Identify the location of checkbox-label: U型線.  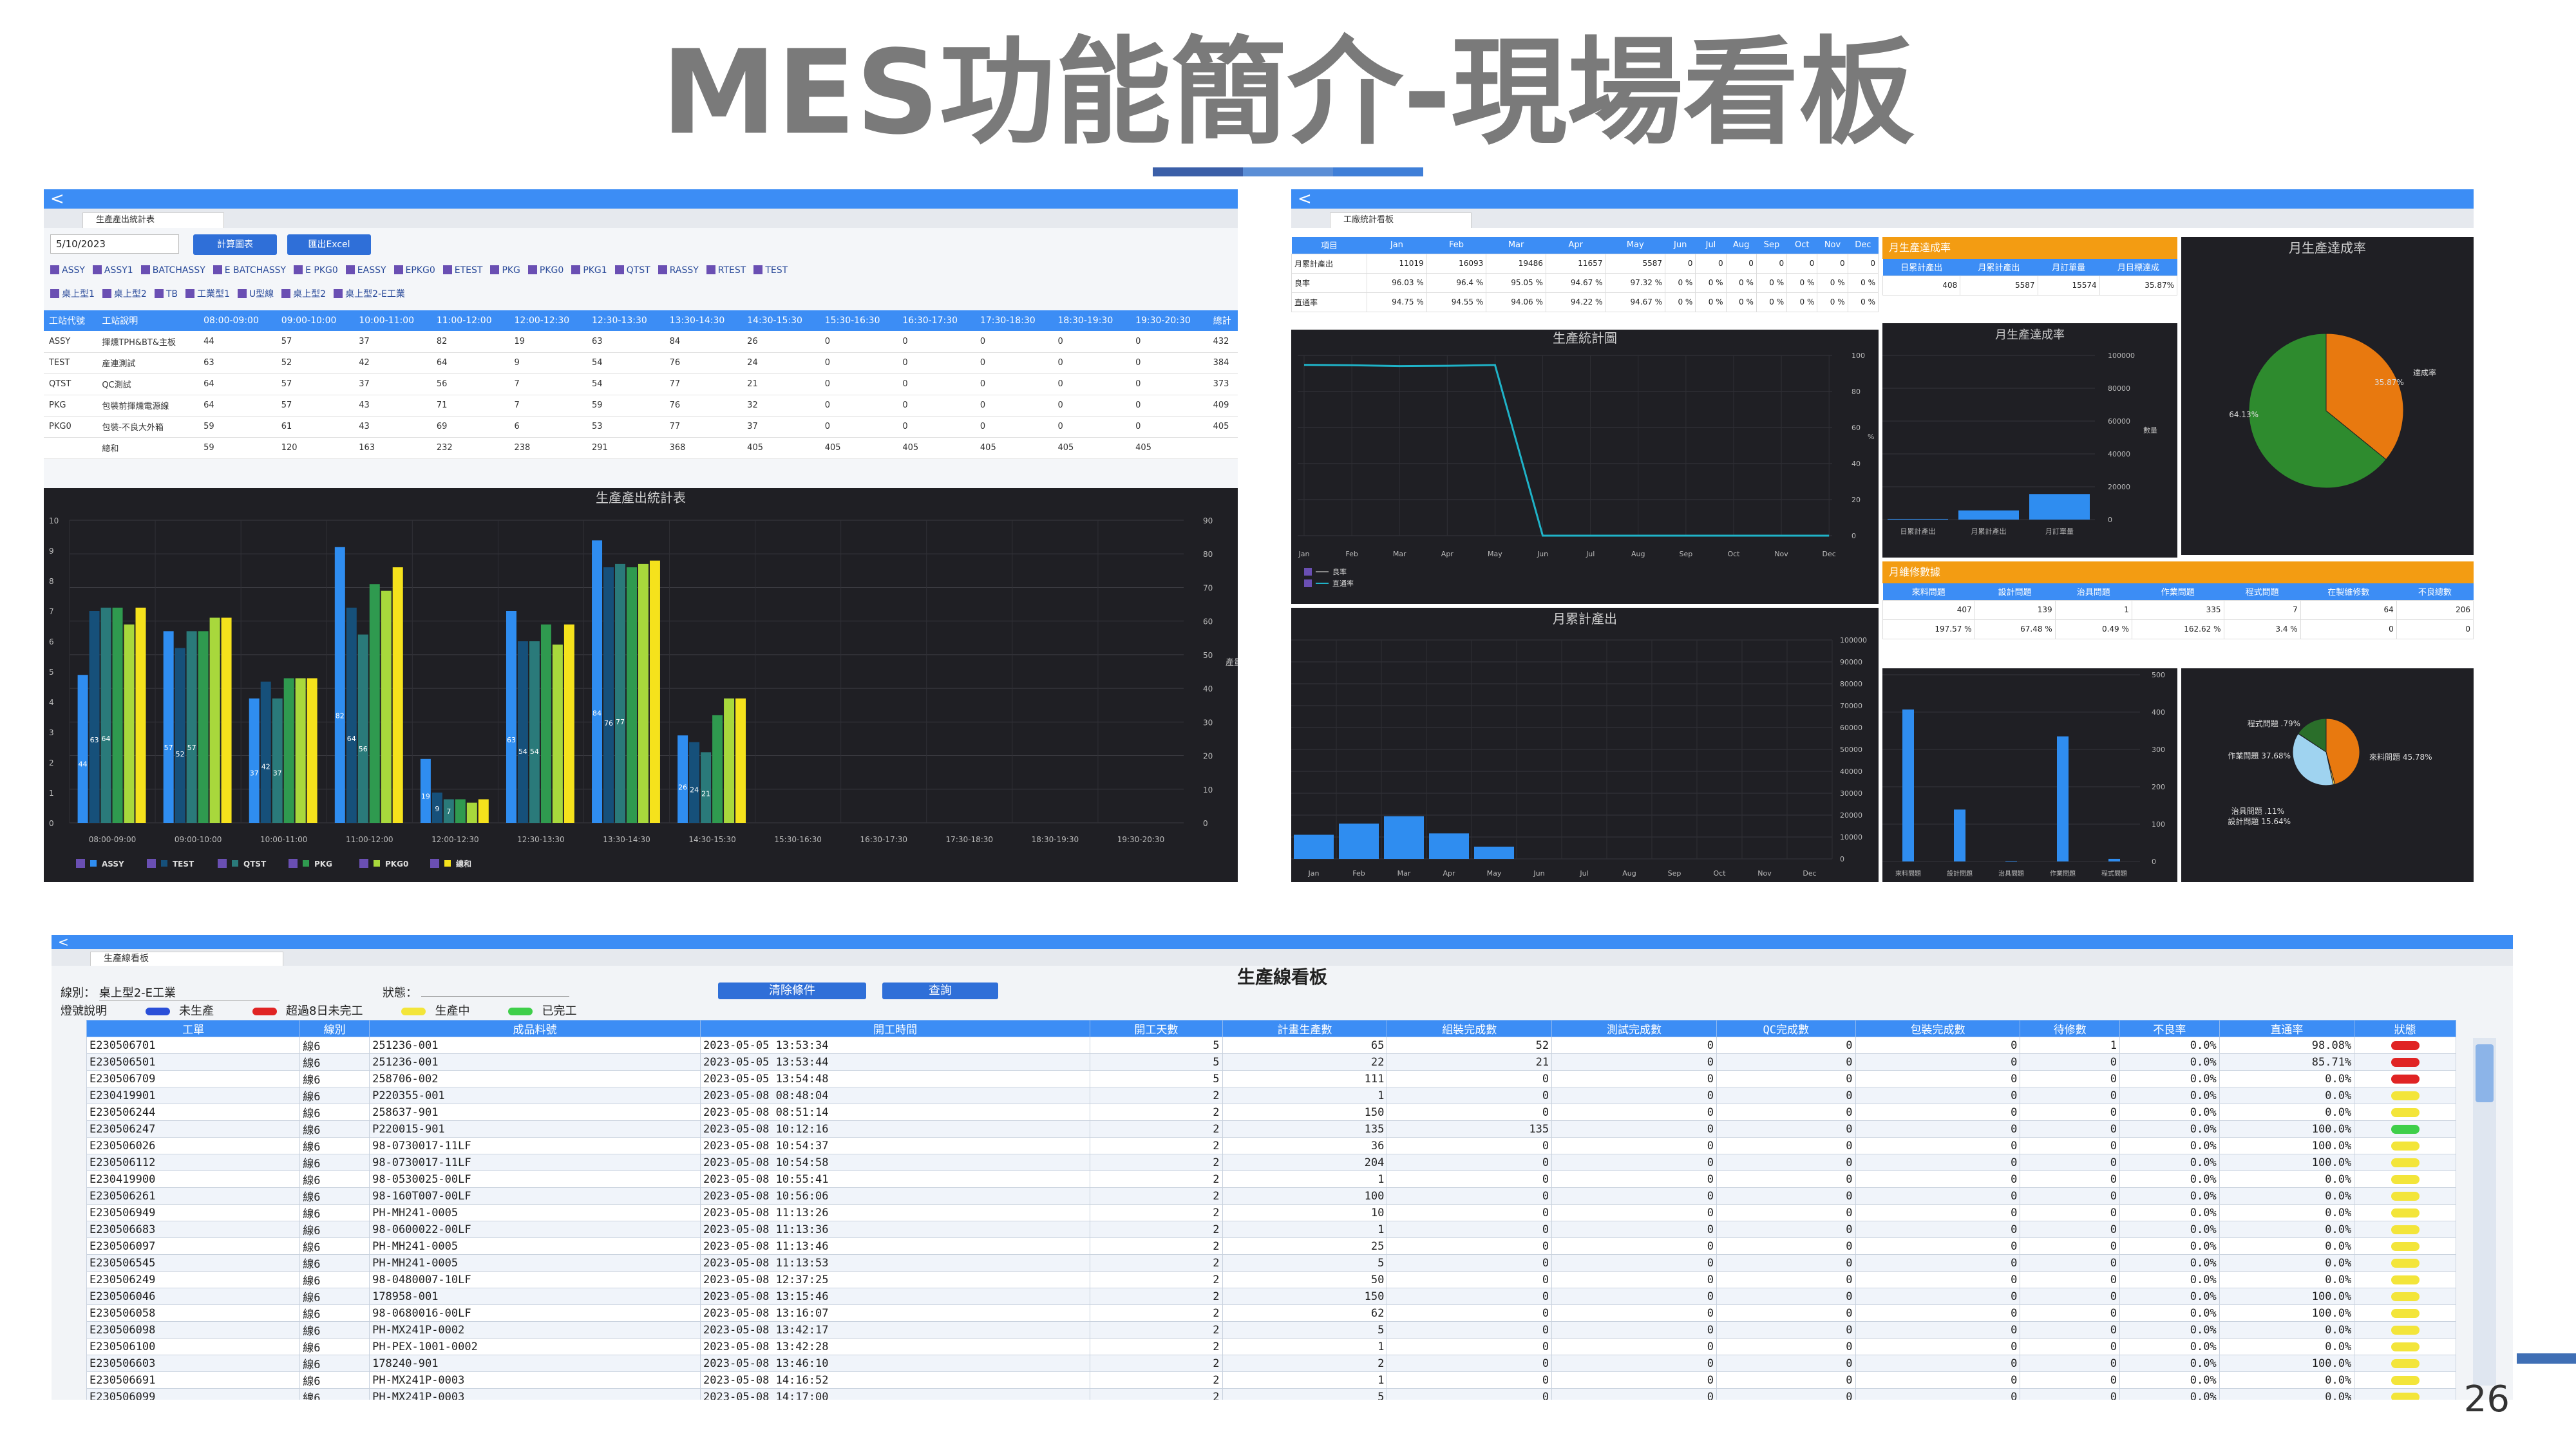
(261, 294).